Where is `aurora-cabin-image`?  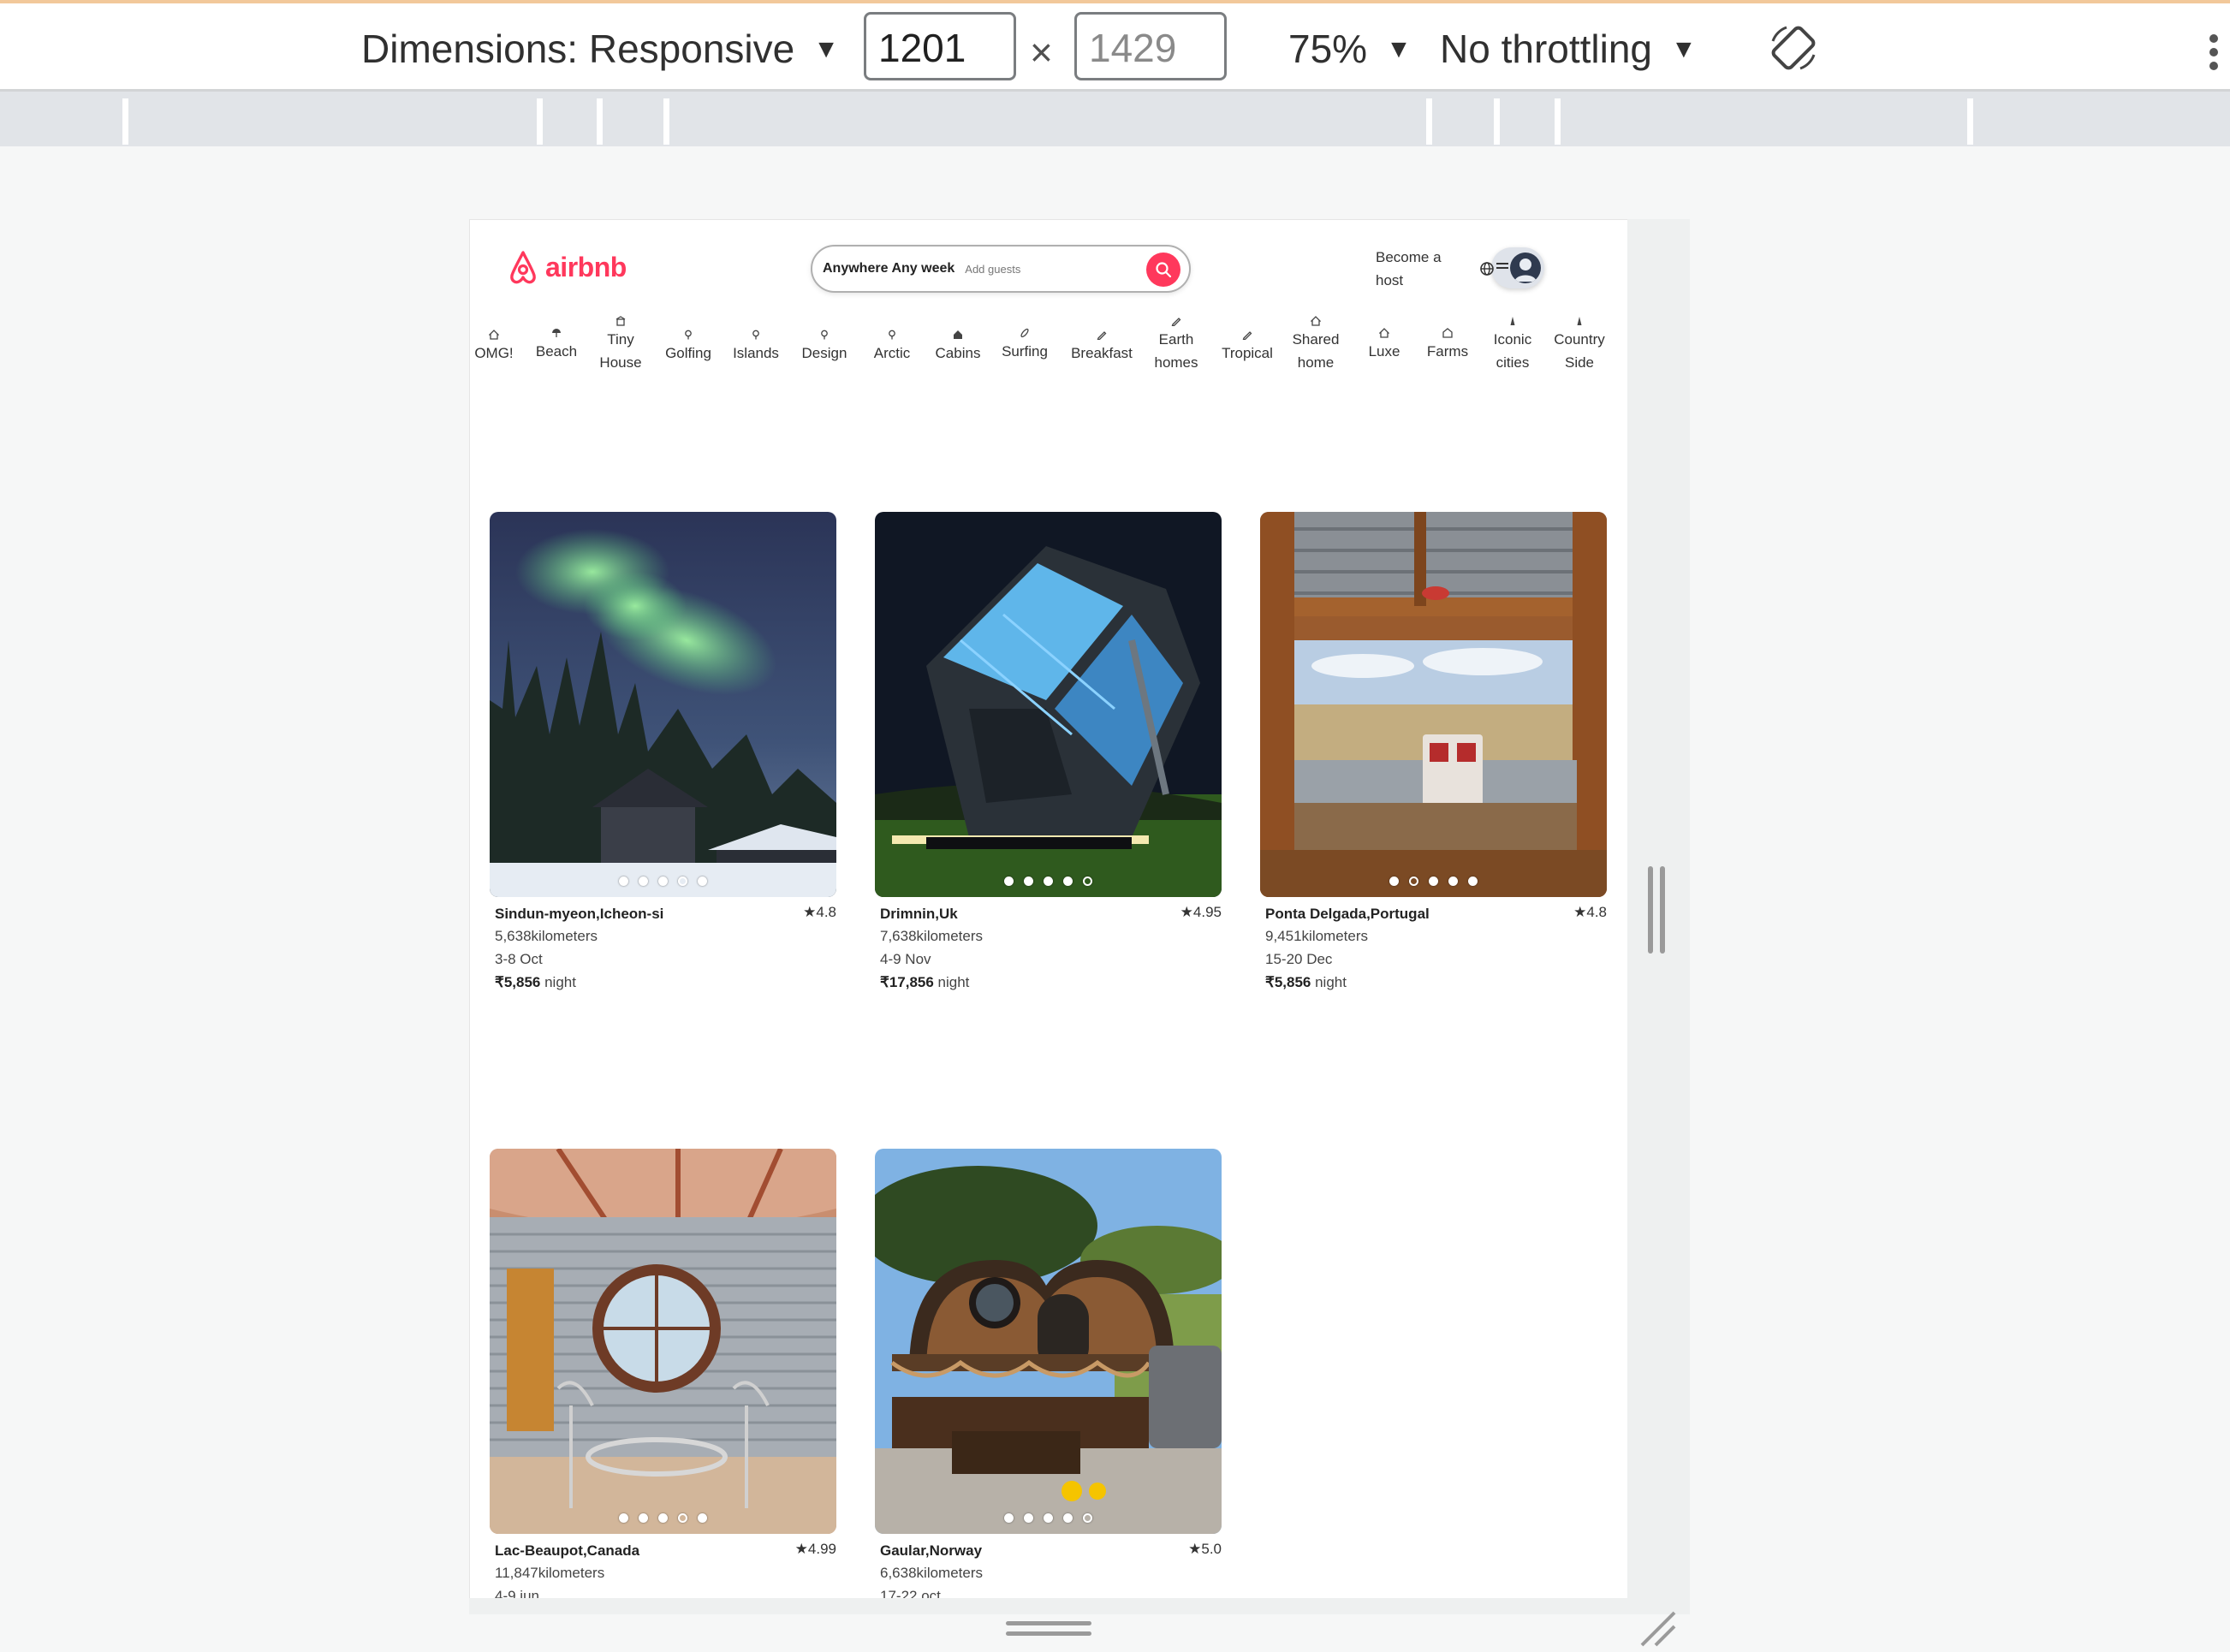 aurora-cabin-image is located at coordinates (663, 705).